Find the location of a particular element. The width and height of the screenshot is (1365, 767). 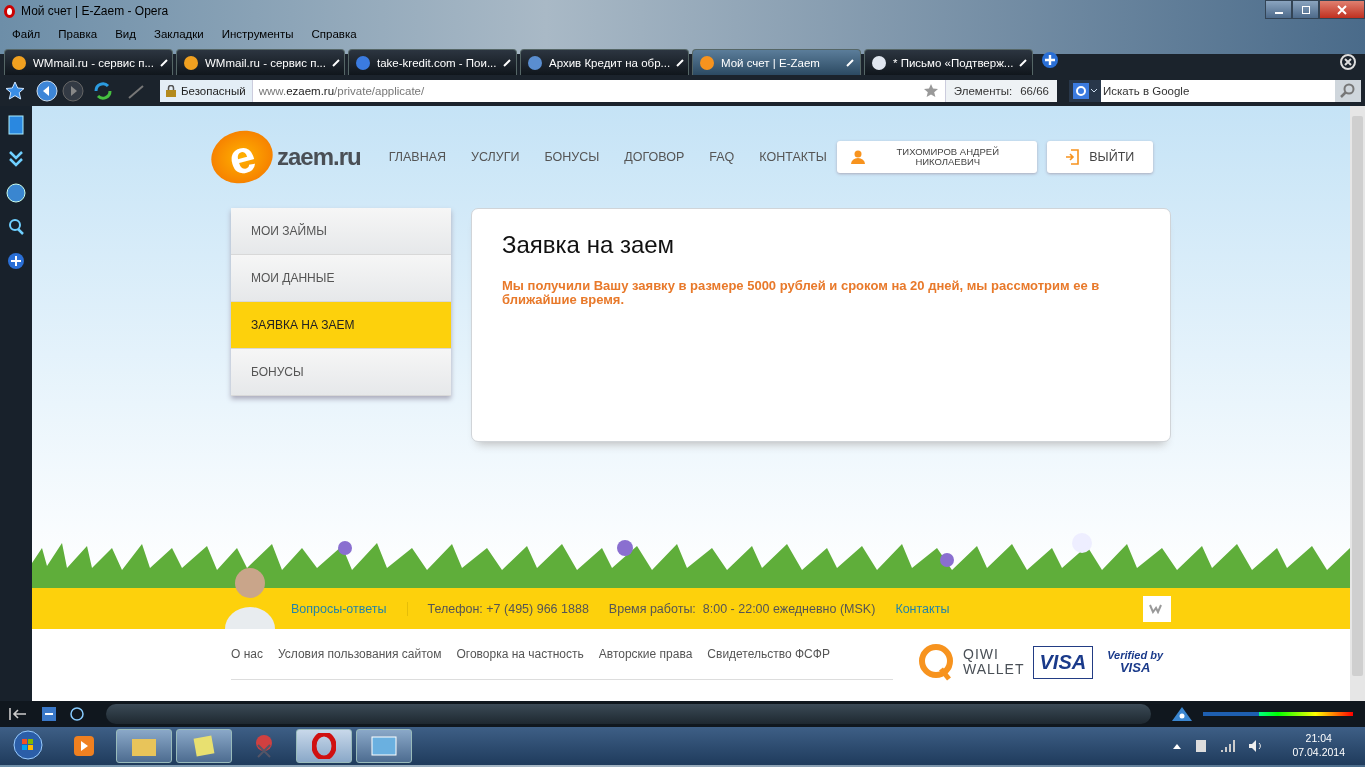

maximize-button is located at coordinates (1305, 9).